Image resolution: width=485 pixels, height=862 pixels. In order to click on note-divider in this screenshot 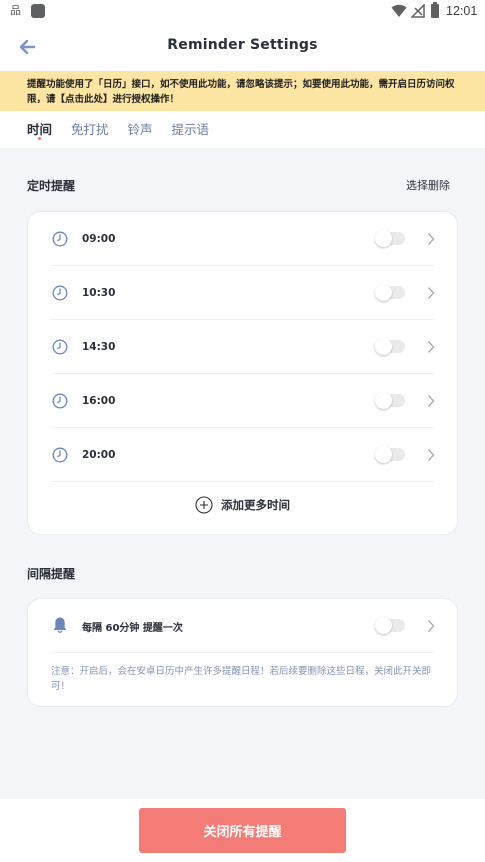, I will do `click(242, 652)`.